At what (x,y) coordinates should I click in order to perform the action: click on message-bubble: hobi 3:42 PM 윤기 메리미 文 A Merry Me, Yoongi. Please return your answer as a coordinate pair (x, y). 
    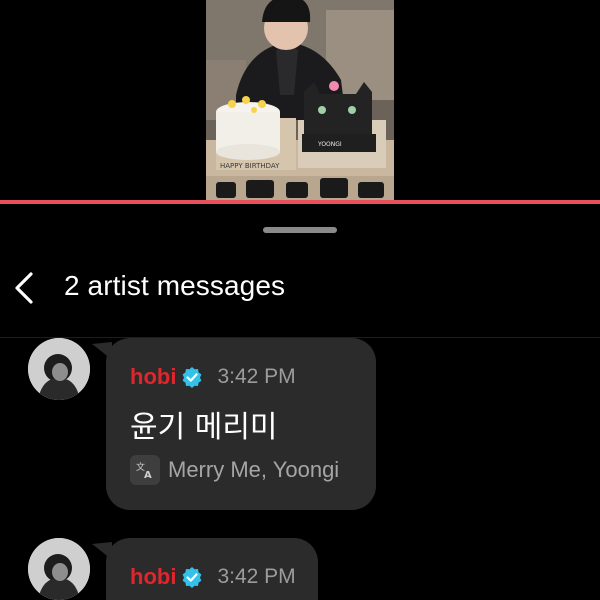
    Looking at the image, I should click on (241, 424).